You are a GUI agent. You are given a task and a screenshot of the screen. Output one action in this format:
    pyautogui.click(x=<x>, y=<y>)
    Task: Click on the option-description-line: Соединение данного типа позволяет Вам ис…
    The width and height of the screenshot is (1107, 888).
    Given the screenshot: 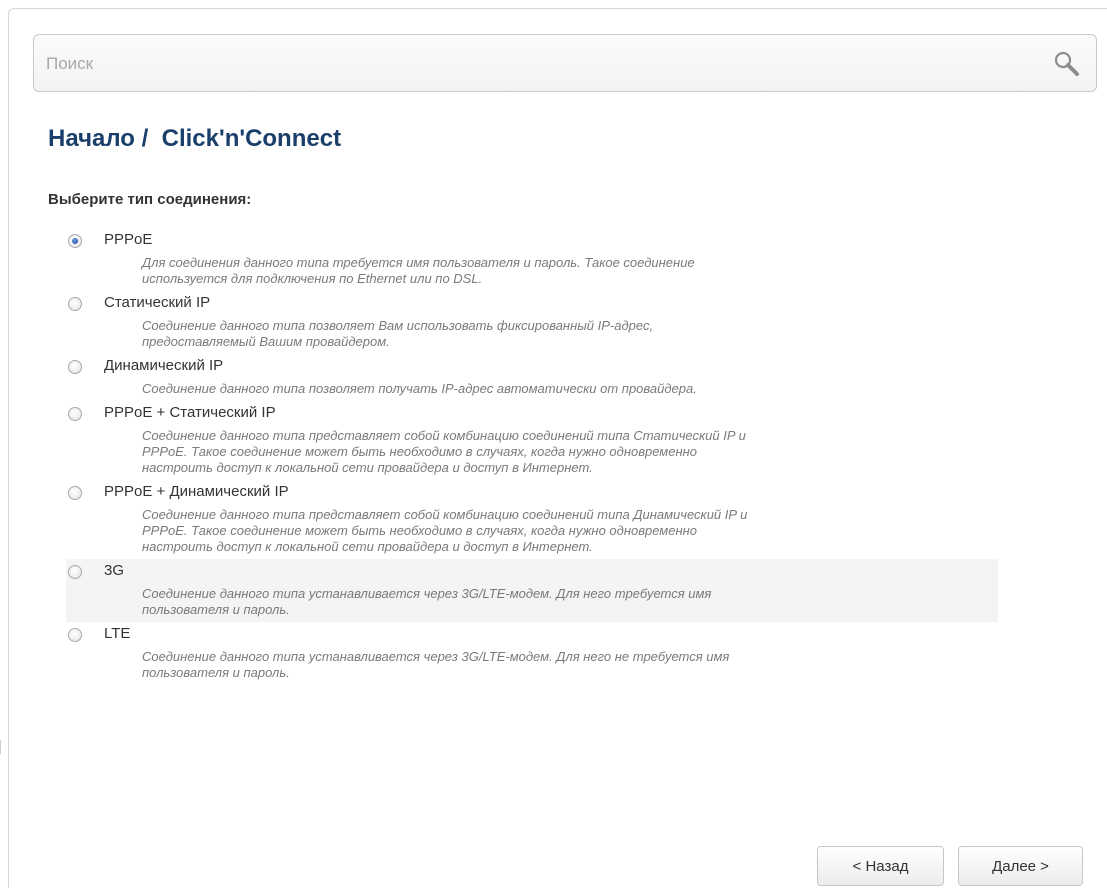 What is the action you would take?
    pyautogui.click(x=398, y=325)
    